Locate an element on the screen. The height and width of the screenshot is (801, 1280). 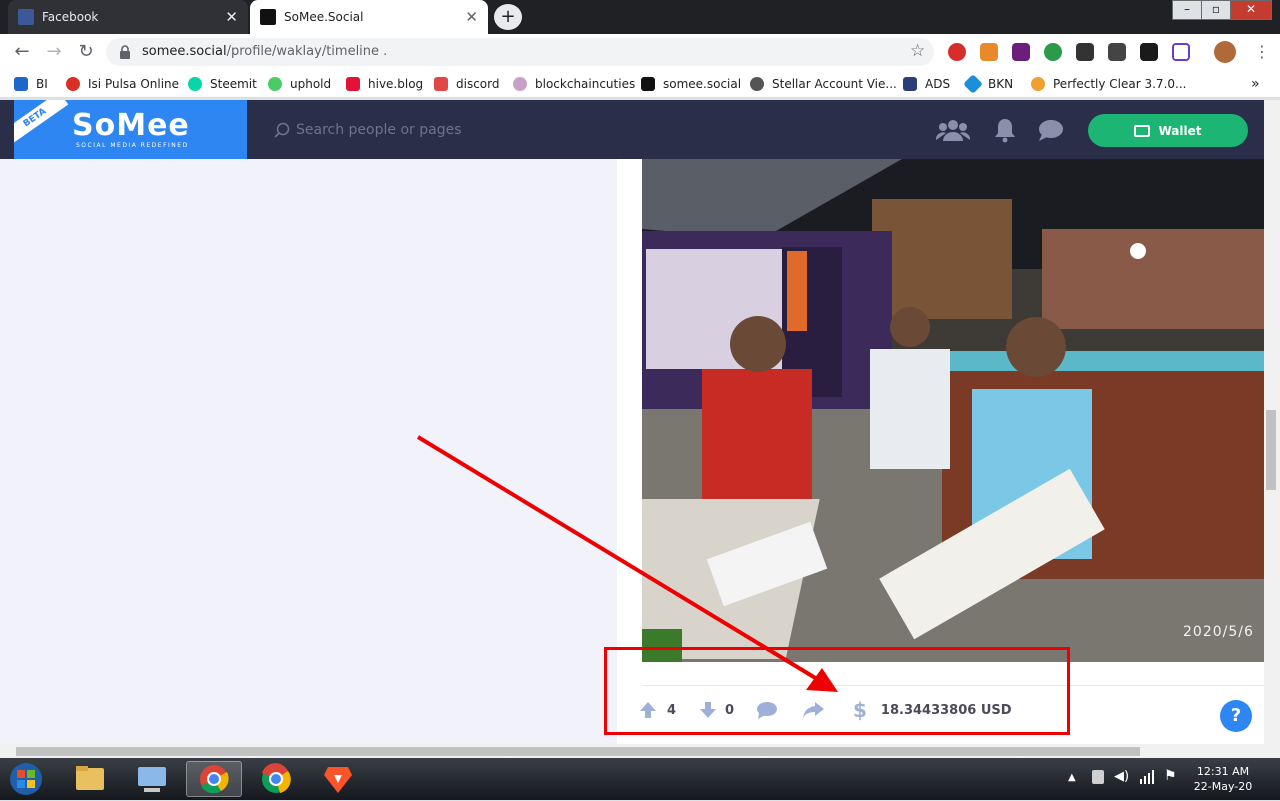
share-icon is located at coordinates (813, 710).